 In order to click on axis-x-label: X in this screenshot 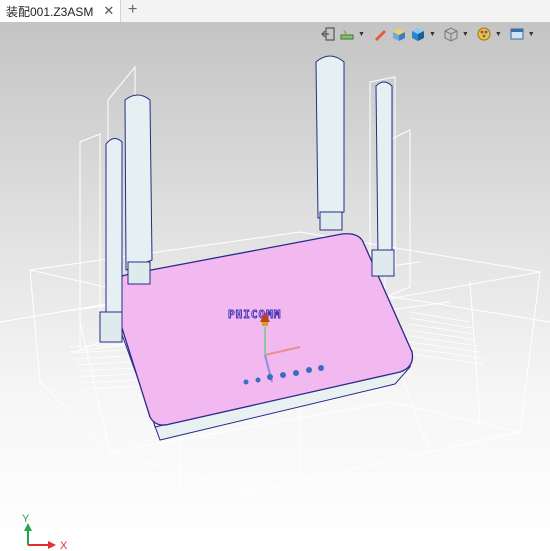, I will do `click(64, 545)`.